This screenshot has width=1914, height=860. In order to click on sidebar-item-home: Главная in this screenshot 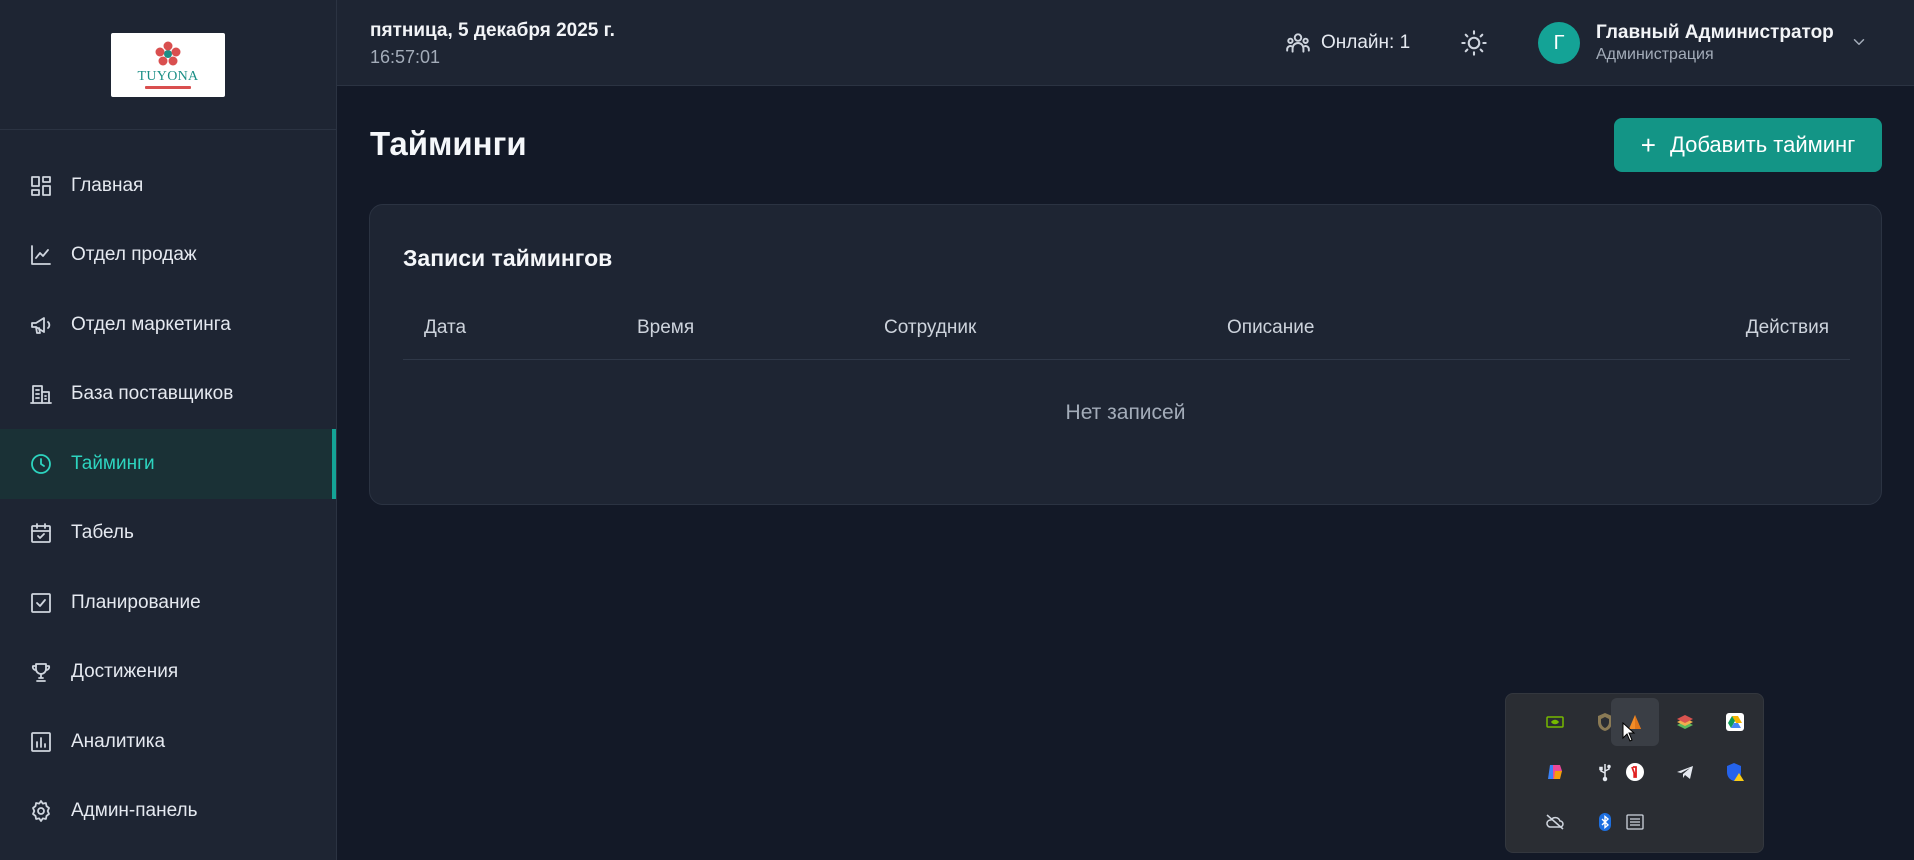, I will do `click(168, 186)`.